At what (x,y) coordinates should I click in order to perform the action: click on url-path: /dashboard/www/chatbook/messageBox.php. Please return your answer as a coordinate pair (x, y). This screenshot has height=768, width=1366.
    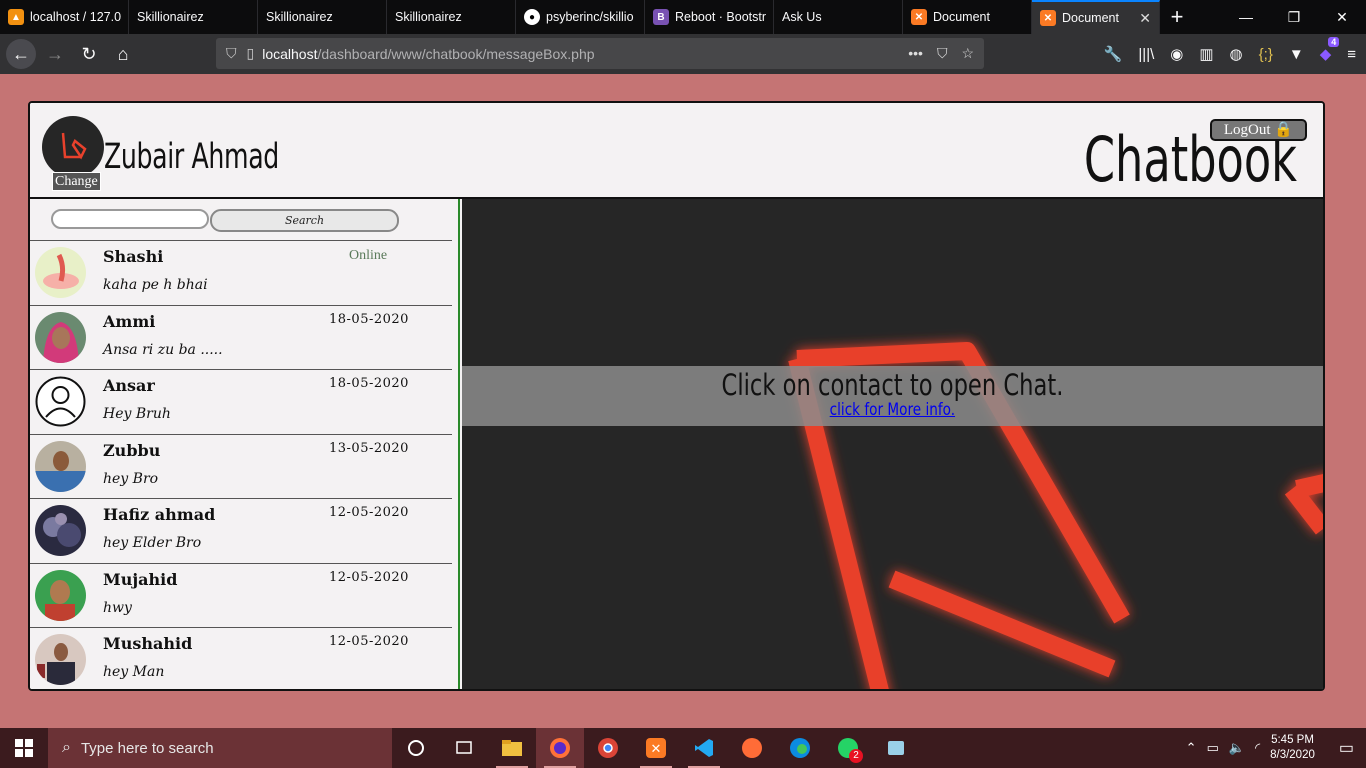
    Looking at the image, I should click on (456, 53).